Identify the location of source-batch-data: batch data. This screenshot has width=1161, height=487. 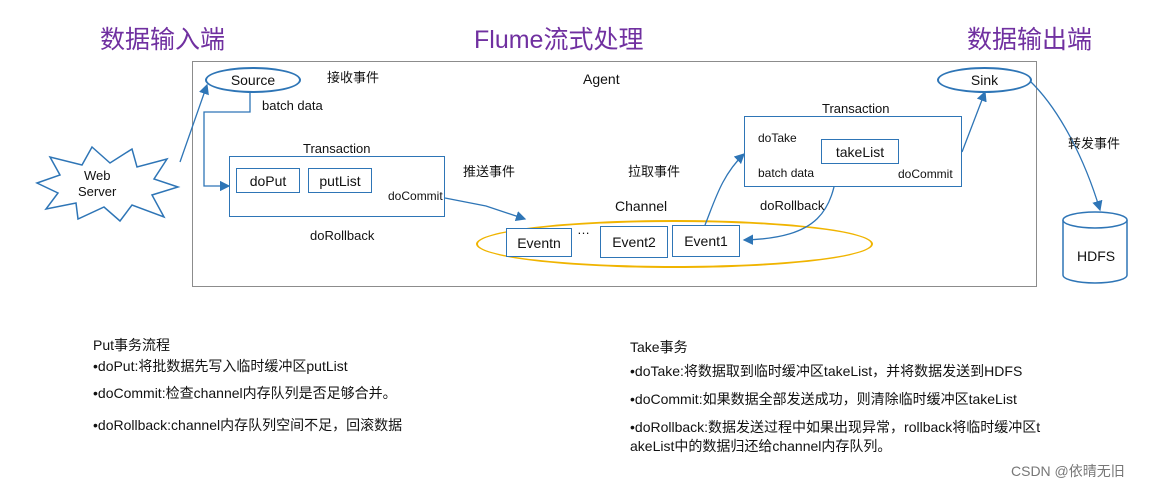
(292, 105).